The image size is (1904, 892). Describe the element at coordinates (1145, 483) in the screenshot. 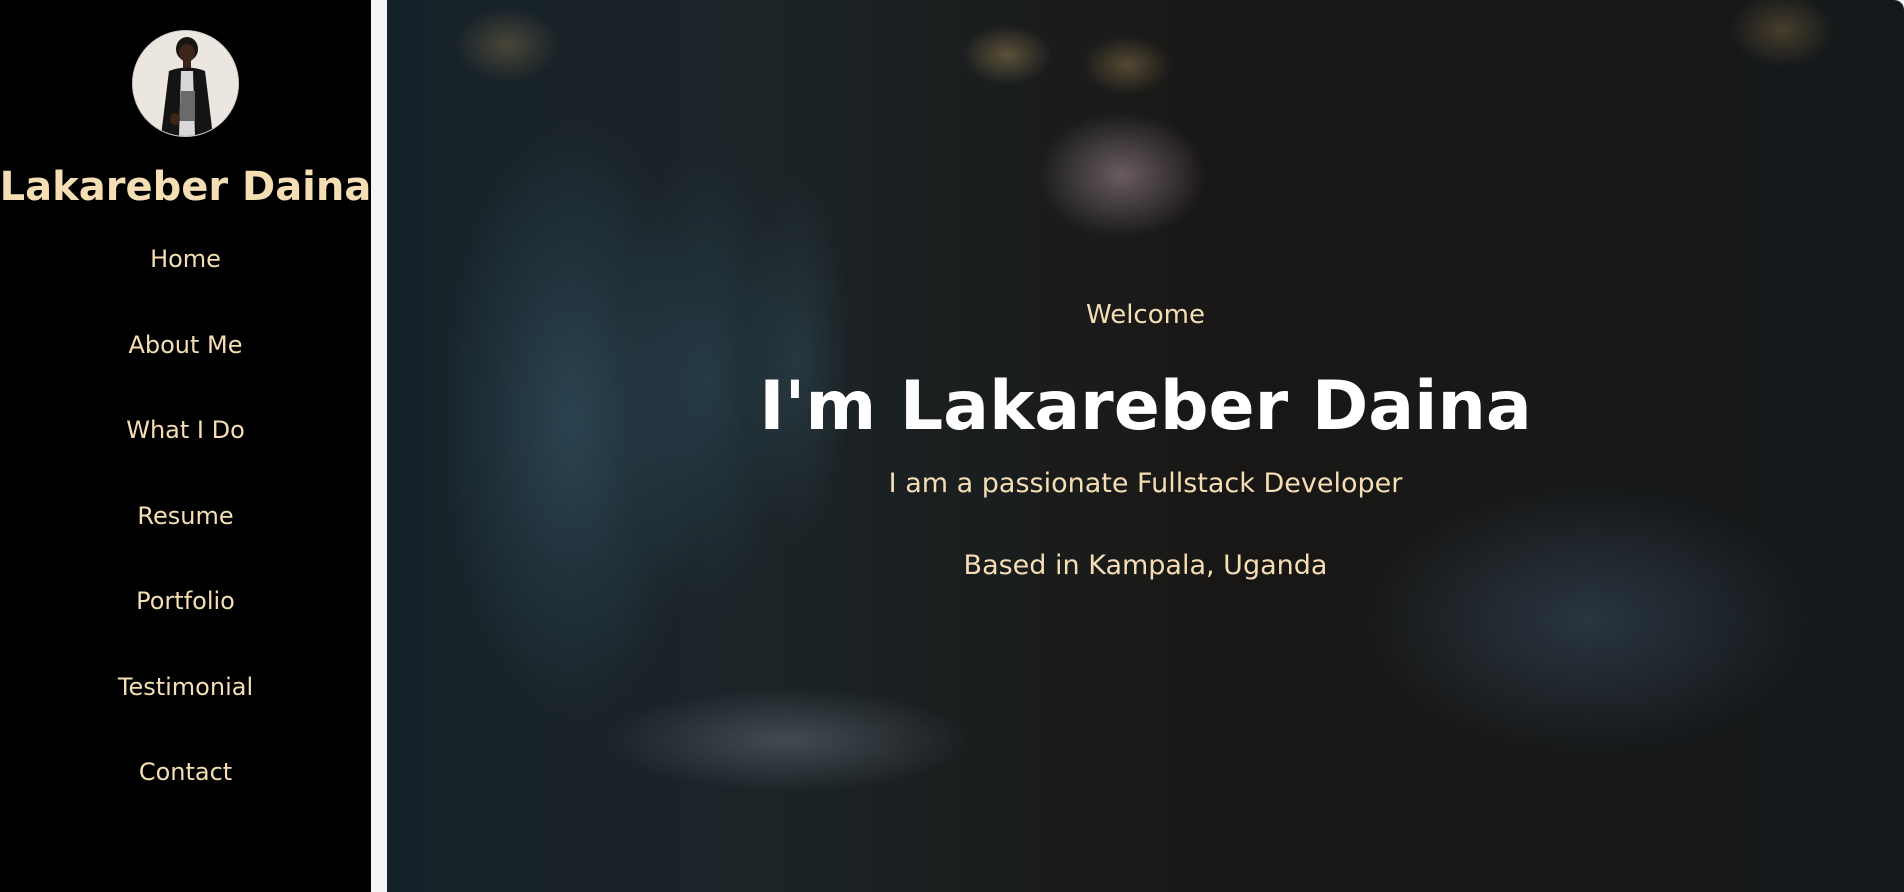

I see `hero-tagline: I am a passionate Fullstack Developer` at that location.